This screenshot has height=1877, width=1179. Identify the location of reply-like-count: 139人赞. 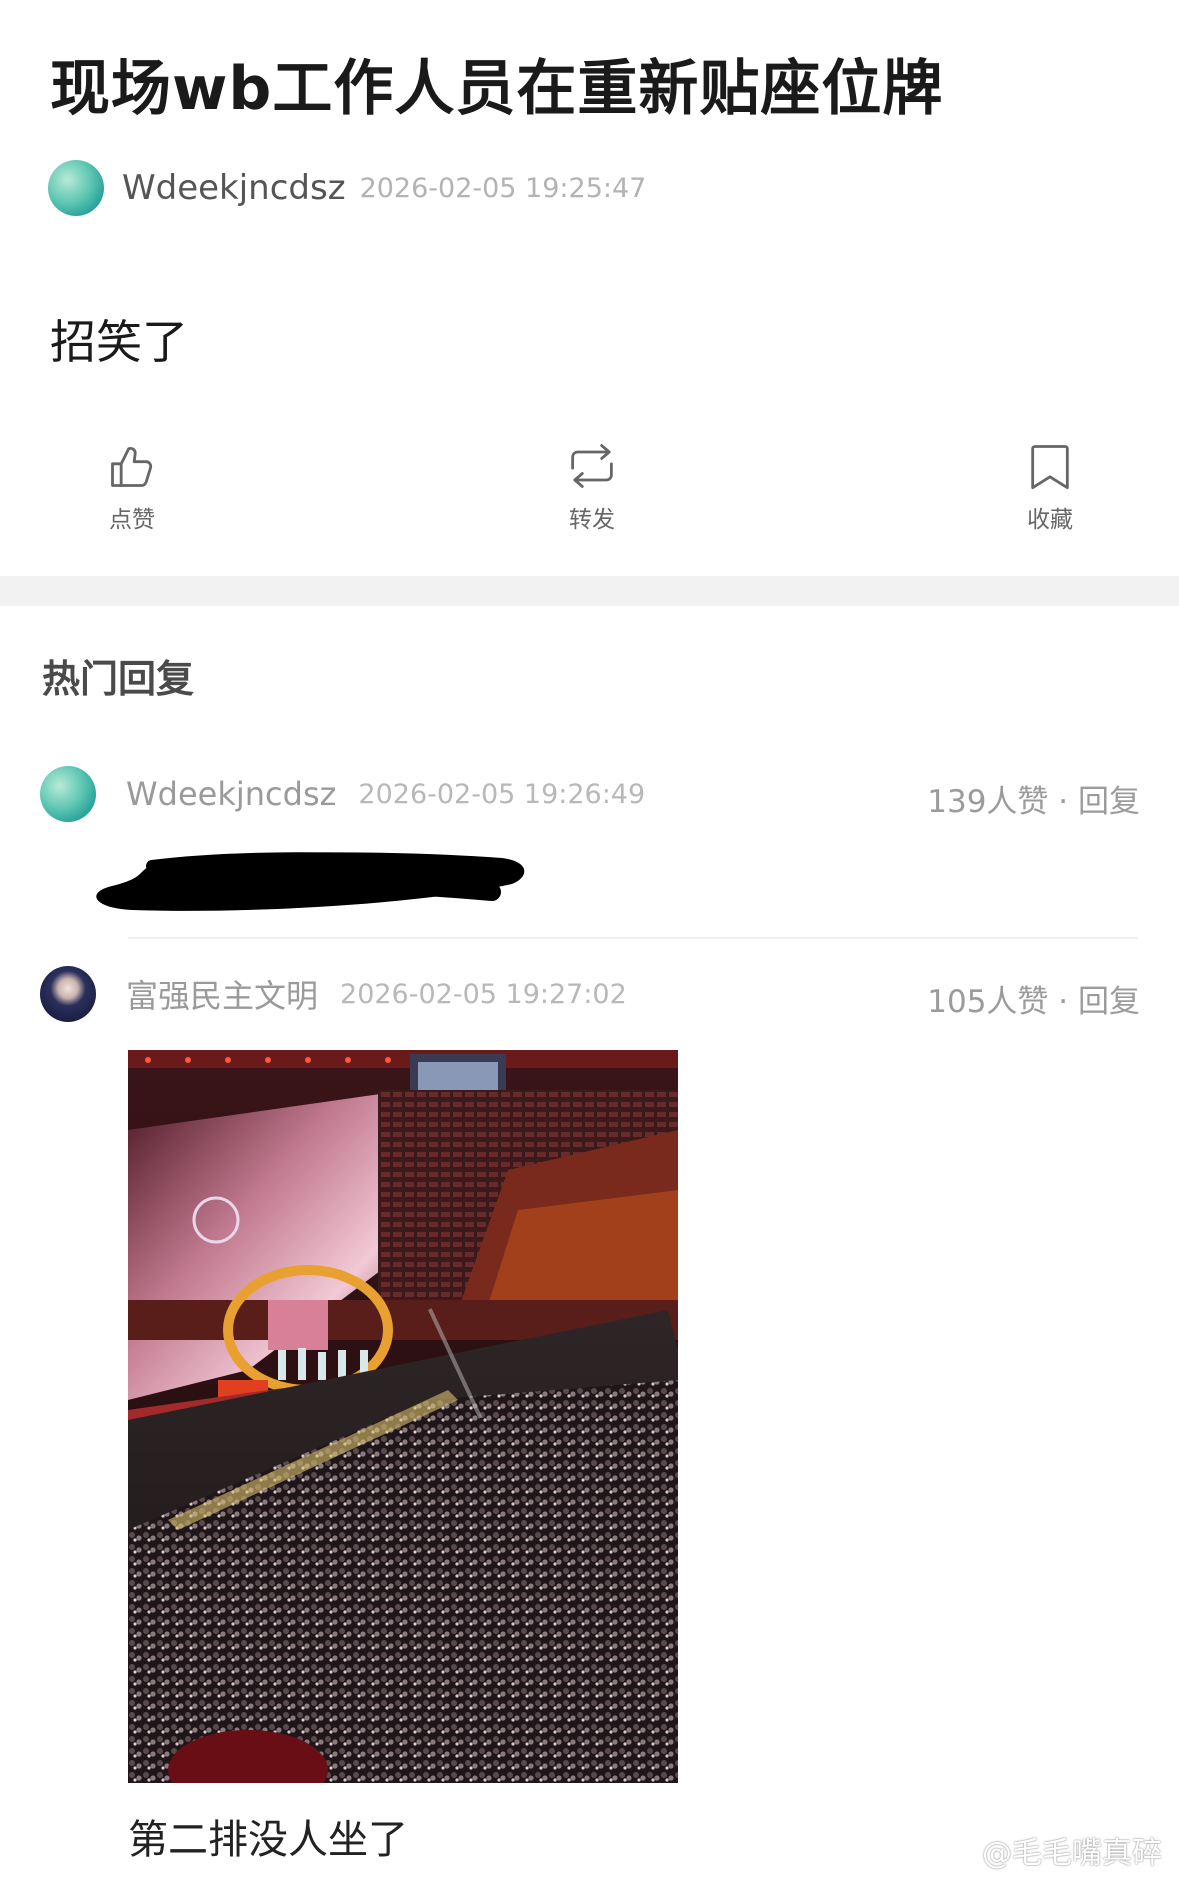
(987, 802).